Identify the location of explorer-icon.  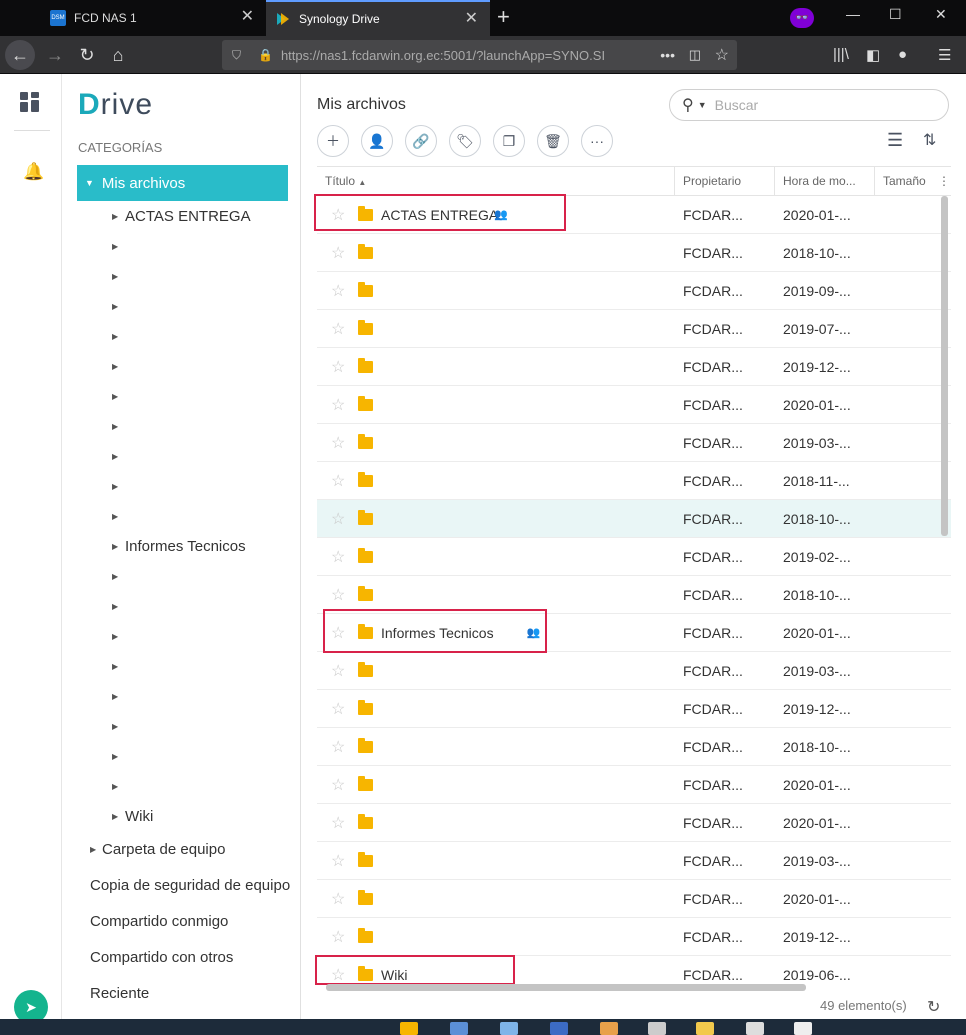
(409, 1028).